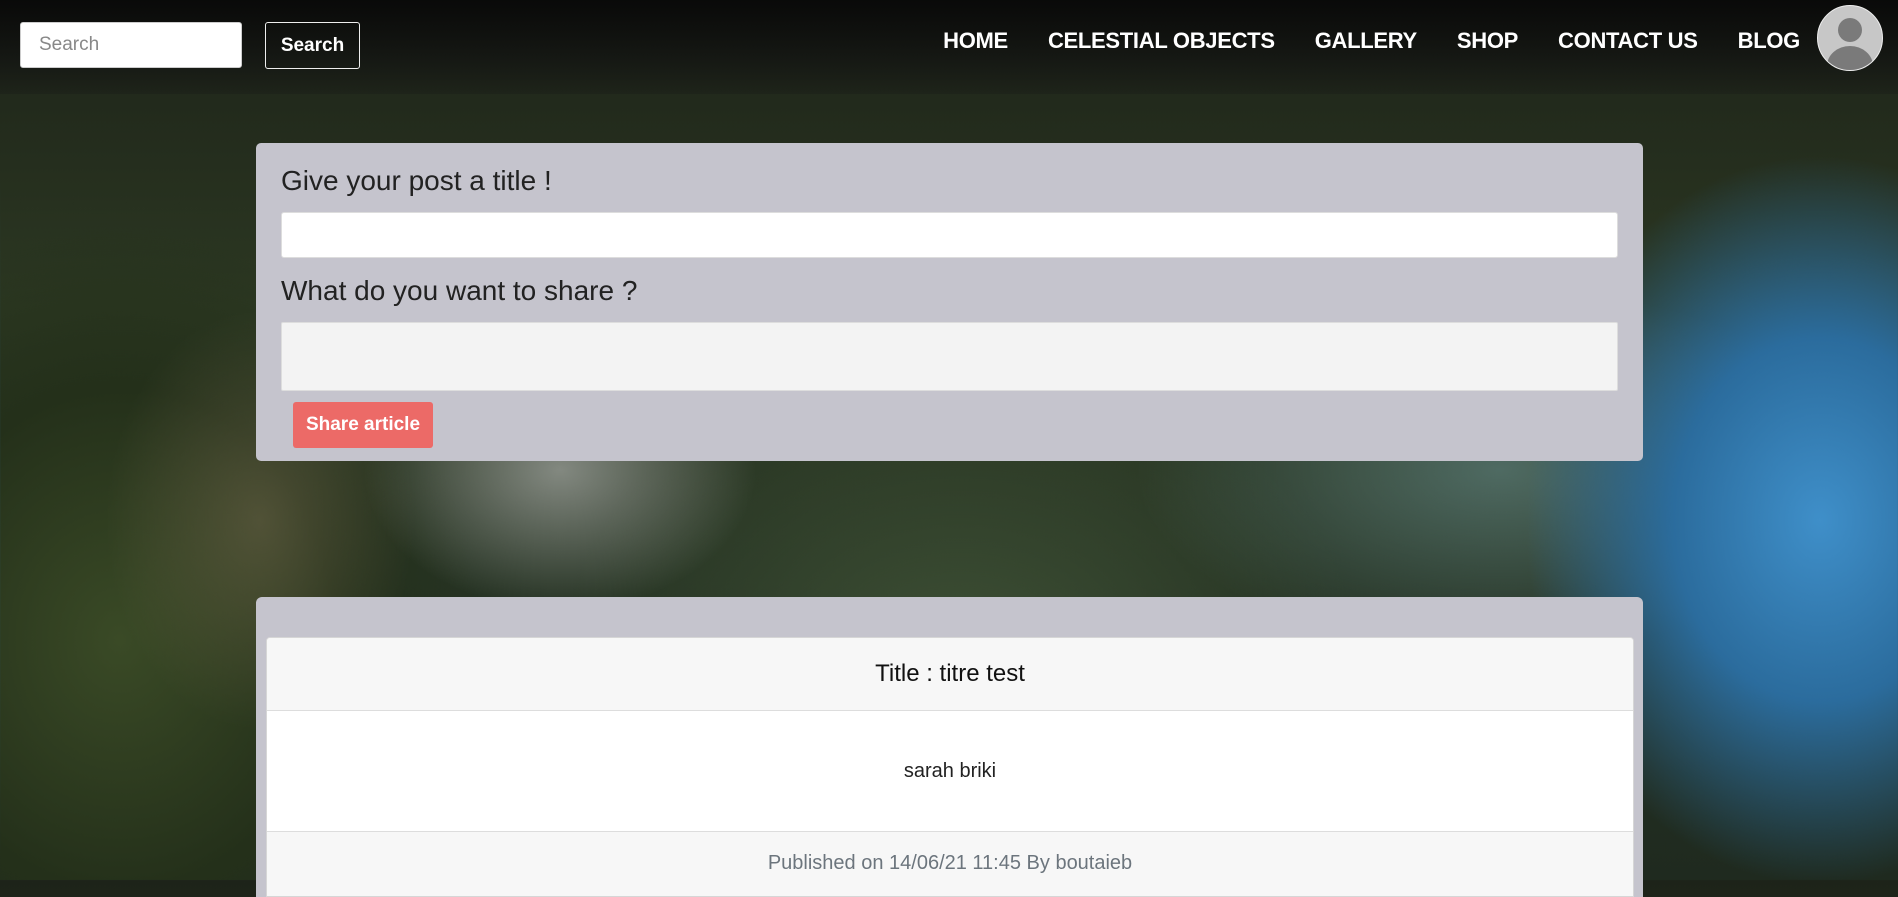 This screenshot has height=897, width=1898. Describe the element at coordinates (949, 356) in the screenshot. I see `post-content-textarea` at that location.